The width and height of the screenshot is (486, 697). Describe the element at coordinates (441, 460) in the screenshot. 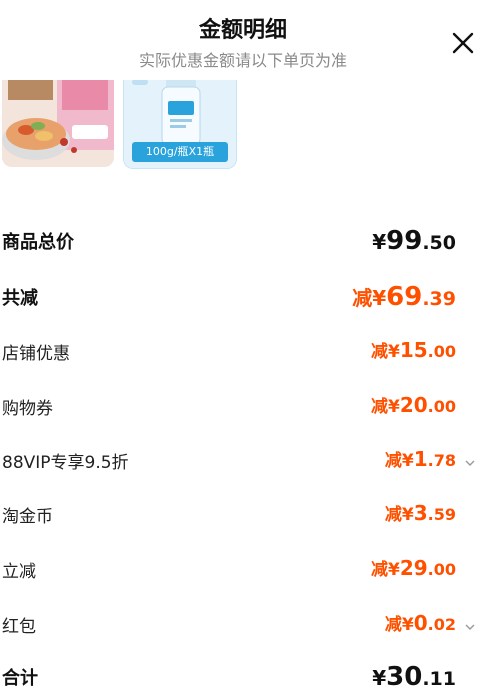

I see `amount-decimal: .78` at that location.